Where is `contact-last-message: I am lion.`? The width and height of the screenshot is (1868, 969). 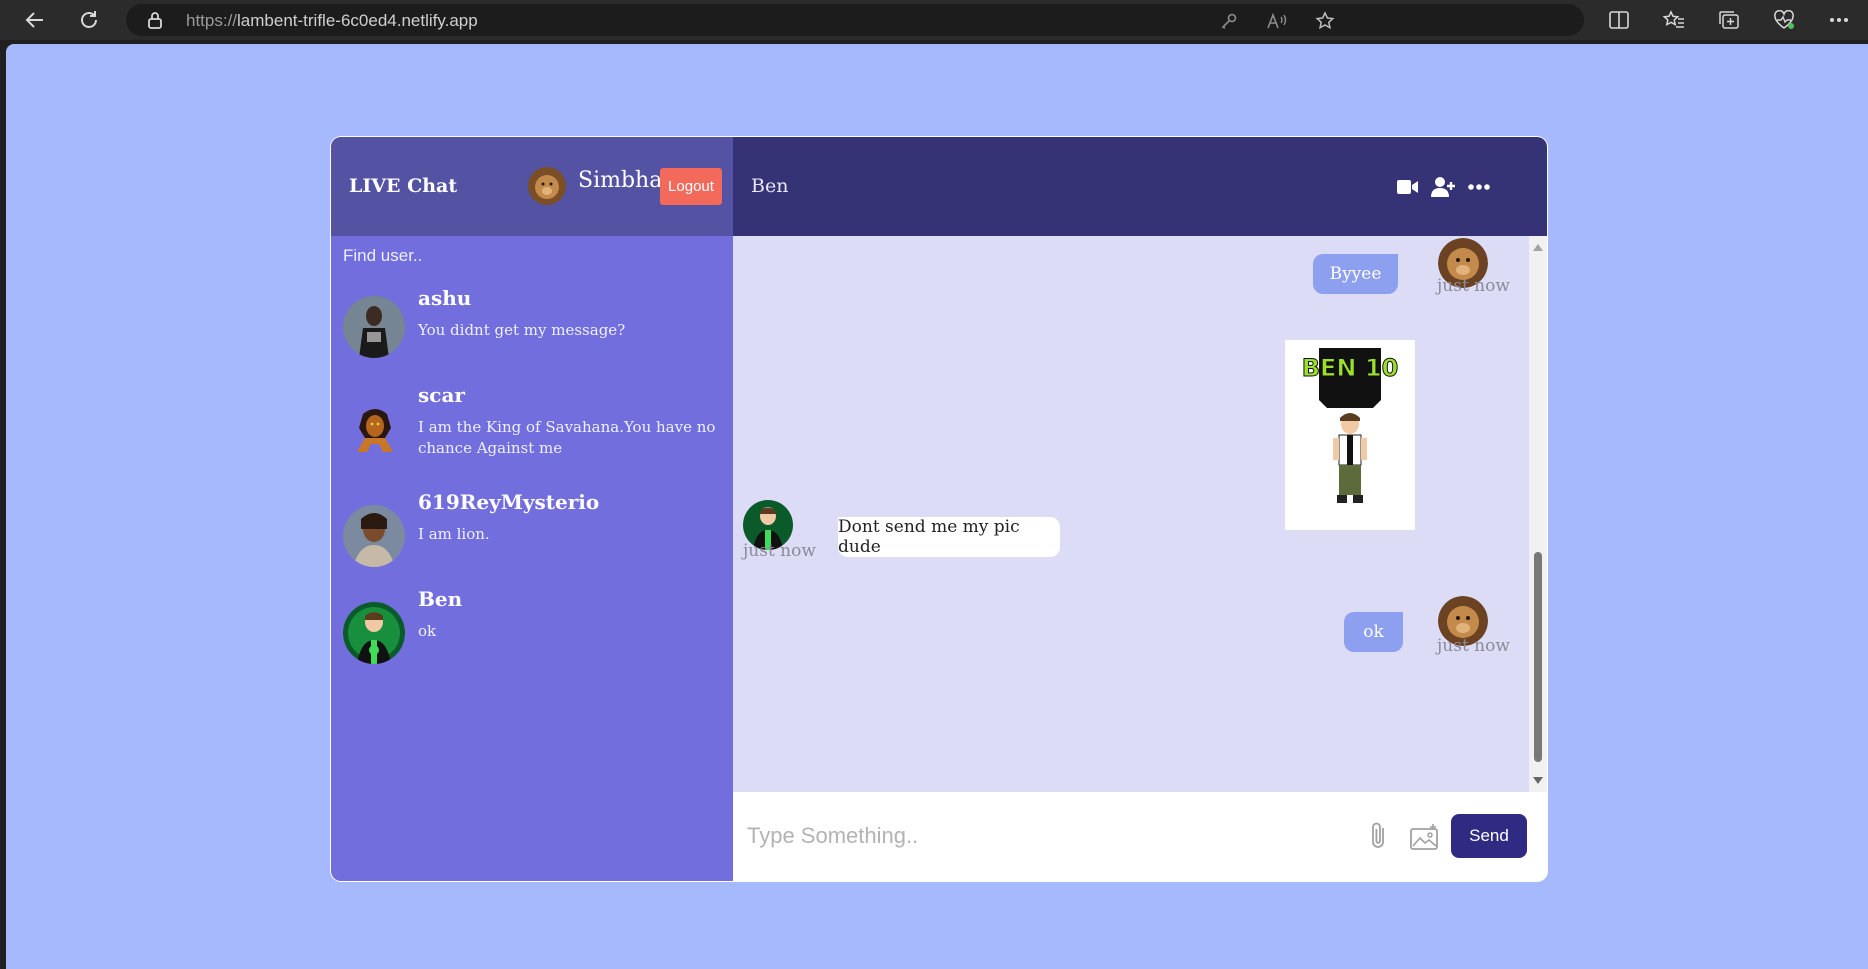 contact-last-message: I am lion. is located at coordinates (454, 534).